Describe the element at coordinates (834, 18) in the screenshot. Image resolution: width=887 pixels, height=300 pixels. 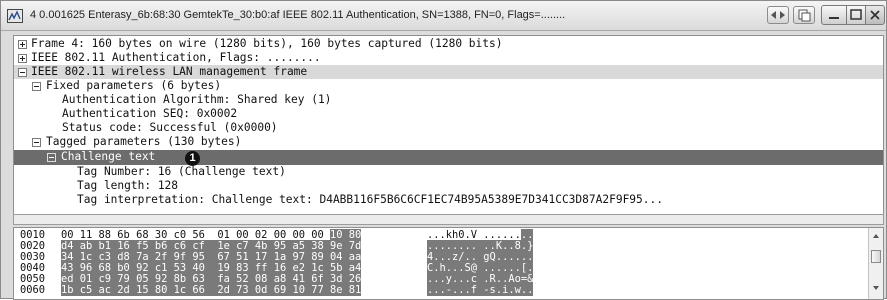
I see `minimize-icon` at that location.